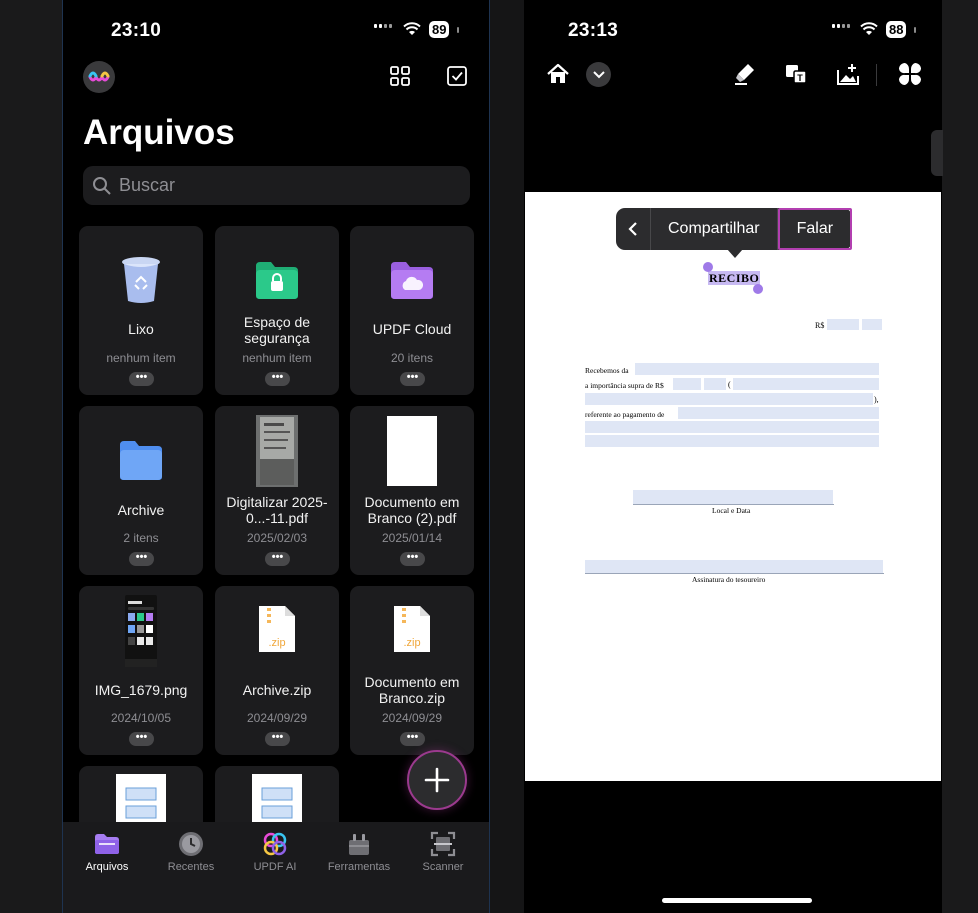 This screenshot has width=978, height=913. I want to click on plus-icon, so click(437, 780).